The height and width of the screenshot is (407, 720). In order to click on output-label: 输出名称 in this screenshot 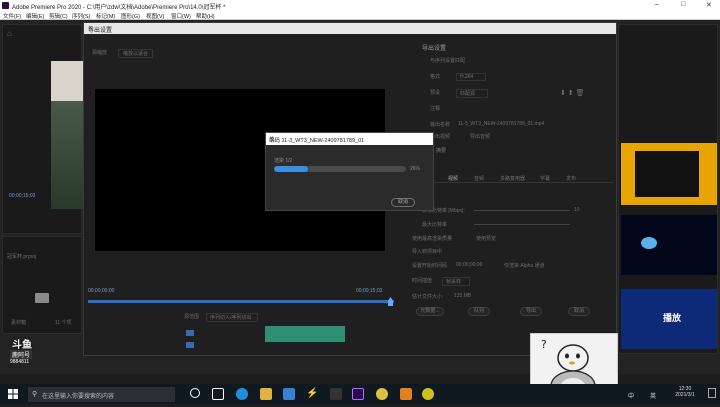, I will do `click(440, 125)`.